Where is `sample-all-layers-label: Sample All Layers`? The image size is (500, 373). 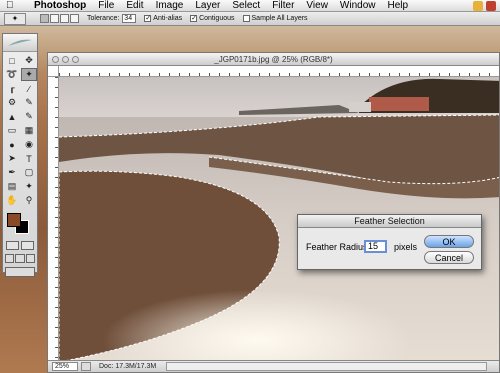
sample-all-layers-label: Sample All Layers is located at coordinates (279, 18).